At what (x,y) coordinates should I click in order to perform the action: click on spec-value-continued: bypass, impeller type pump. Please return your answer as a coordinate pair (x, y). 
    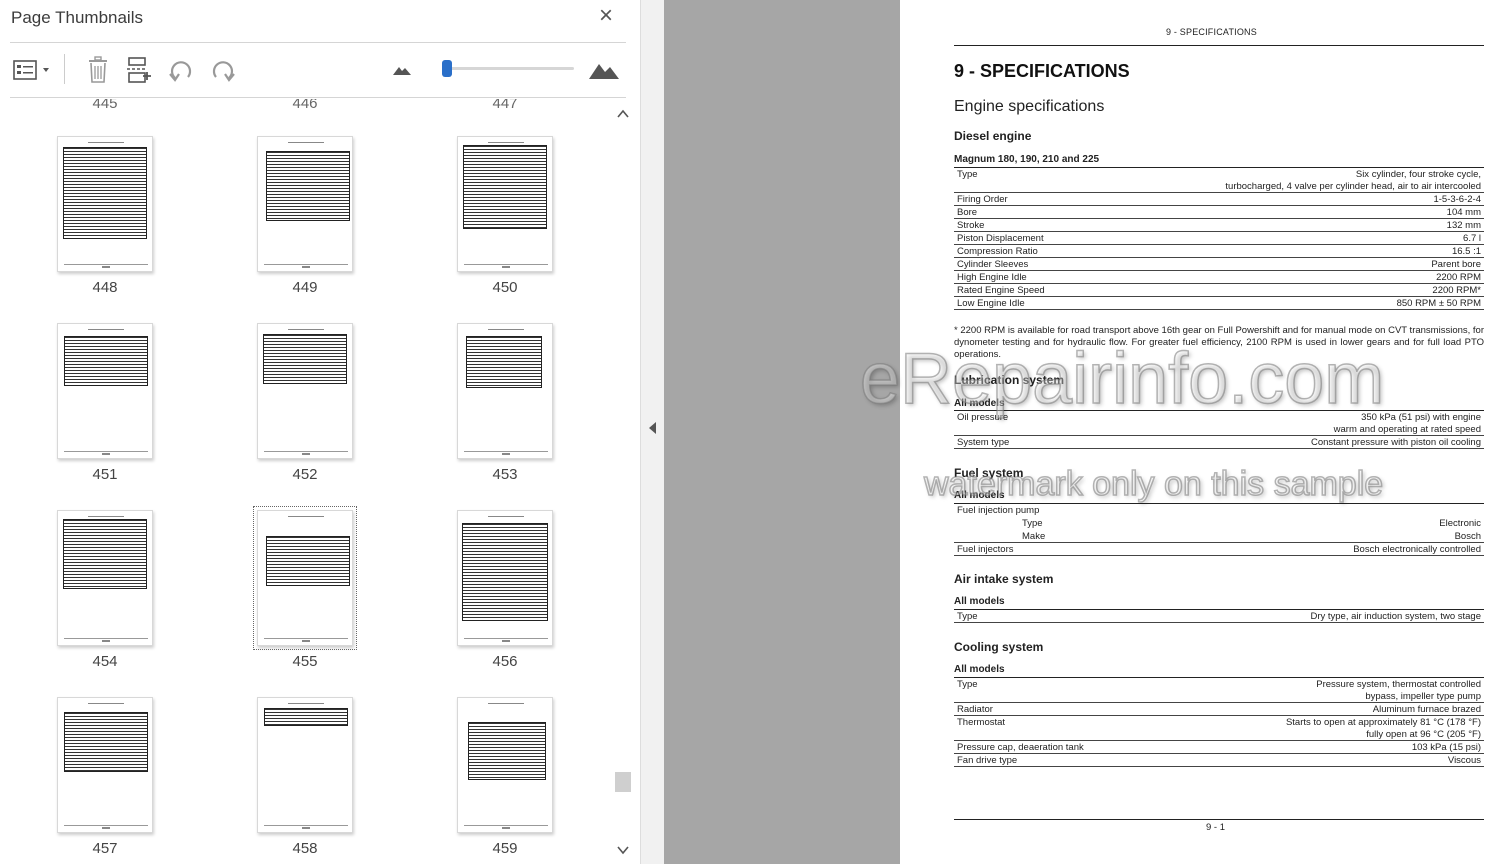
    Looking at the image, I should click on (1423, 696).